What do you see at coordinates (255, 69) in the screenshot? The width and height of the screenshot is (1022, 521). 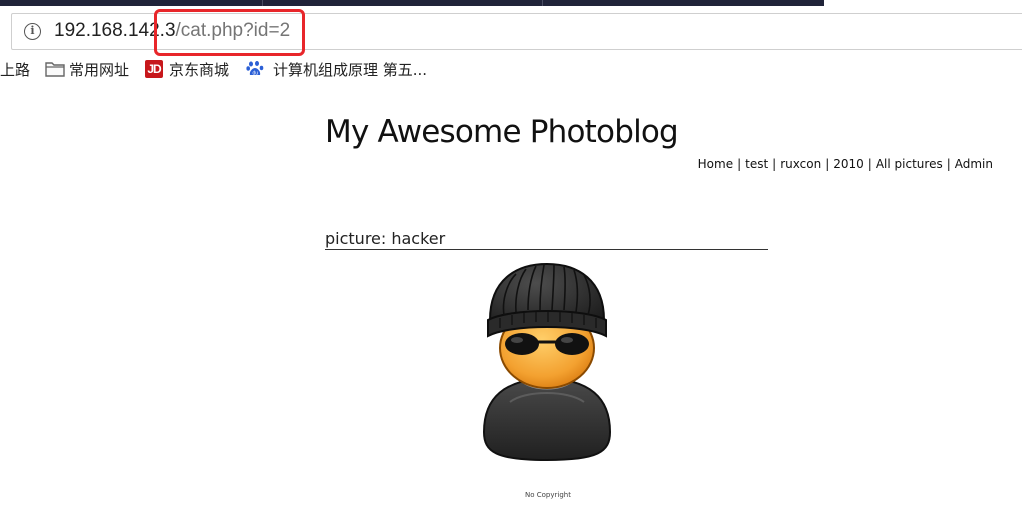 I see `baidu-paw-icon: du` at bounding box center [255, 69].